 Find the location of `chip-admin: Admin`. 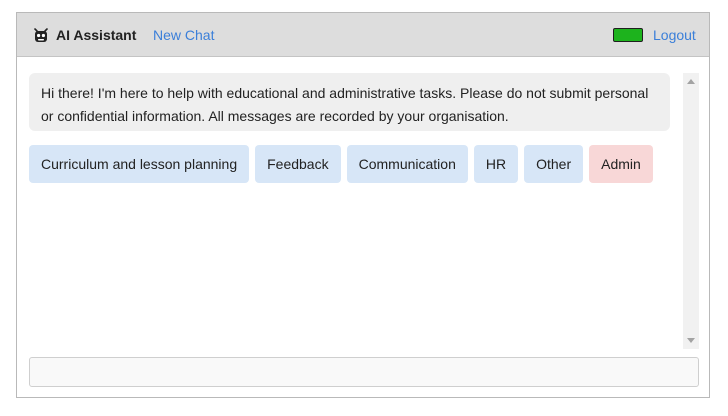

chip-admin: Admin is located at coordinates (621, 164).